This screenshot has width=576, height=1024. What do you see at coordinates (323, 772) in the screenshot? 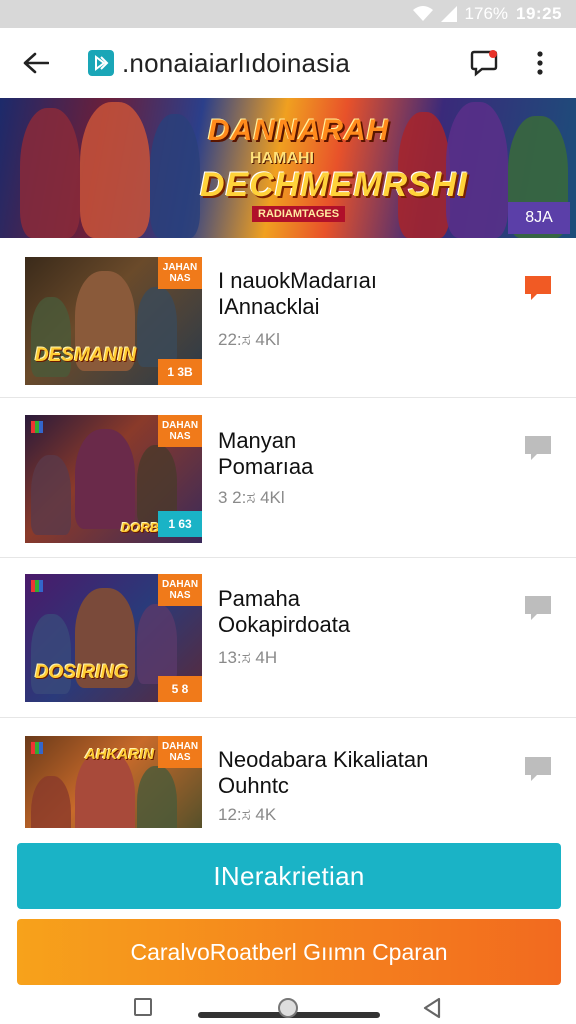
I see `game-title: Neodabara Kikaliatan Ouhntc` at bounding box center [323, 772].